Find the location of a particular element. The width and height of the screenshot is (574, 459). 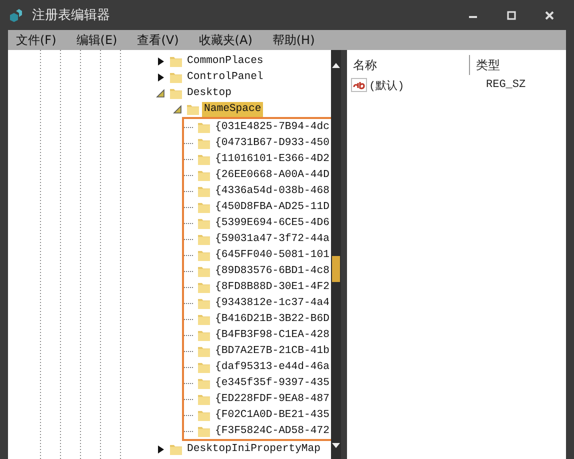

scroll-up-icon is located at coordinates (336, 65).